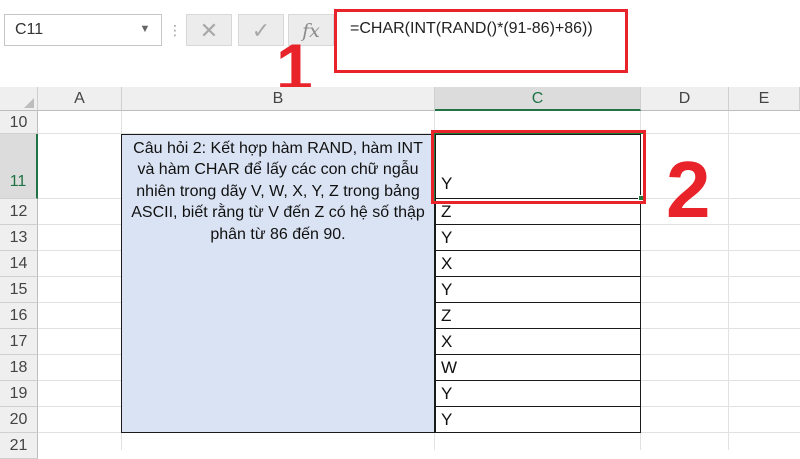  I want to click on column-header-a: A, so click(80, 99).